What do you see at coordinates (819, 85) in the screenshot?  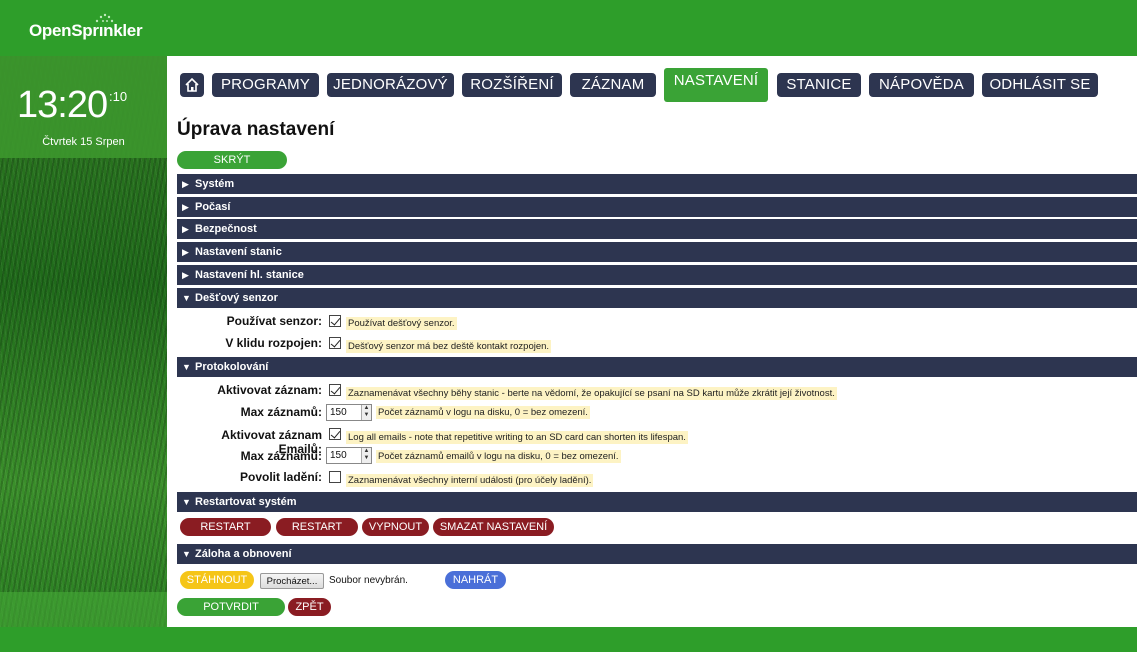 I see `nav-stanice: STANICE` at bounding box center [819, 85].